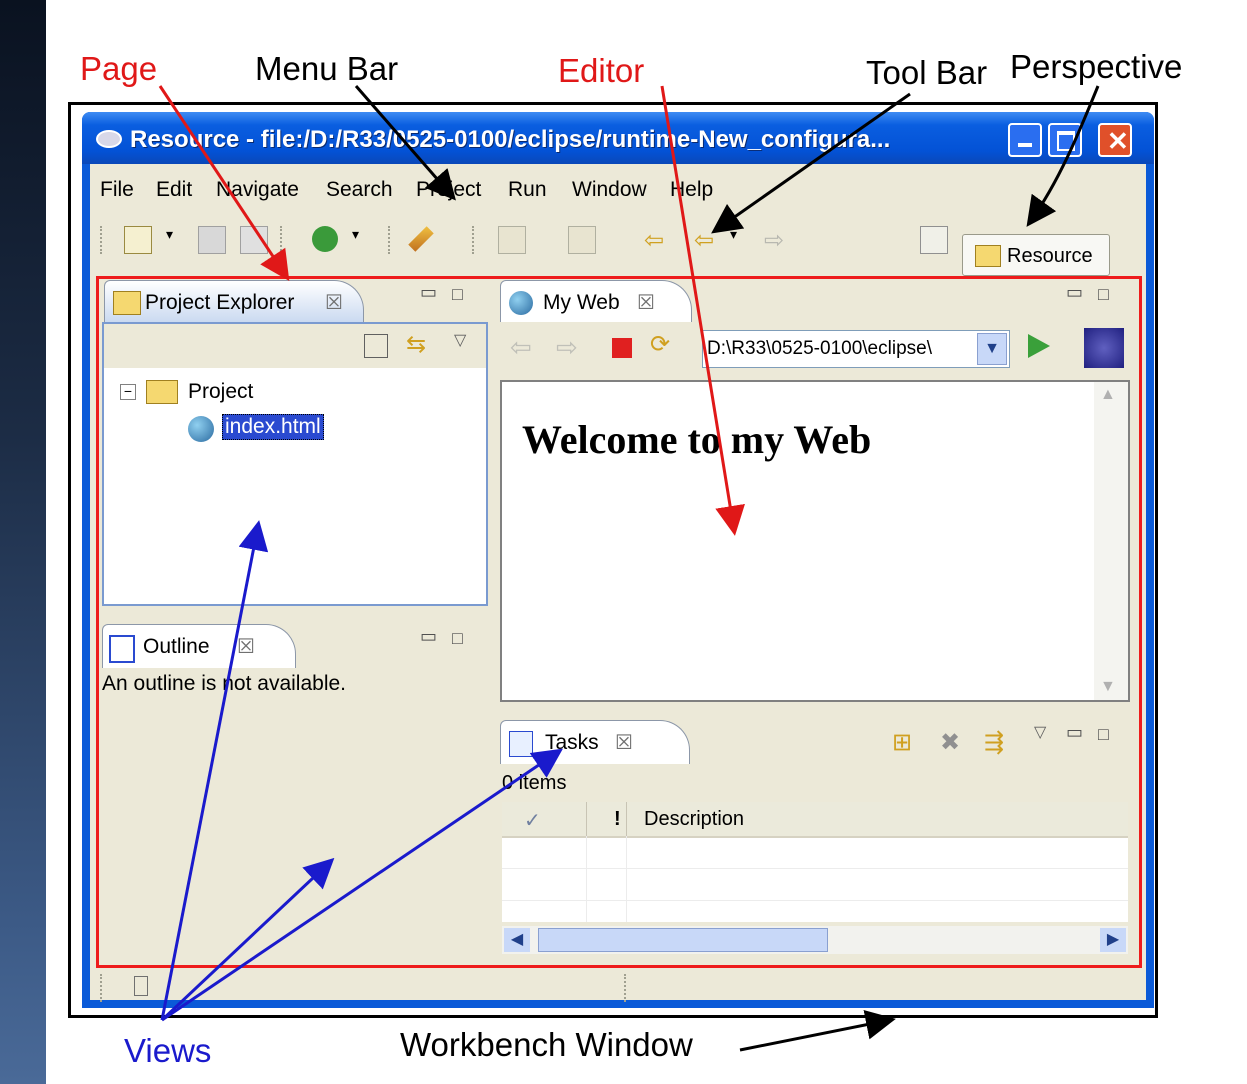  I want to click on menu-window: Window, so click(609, 190).